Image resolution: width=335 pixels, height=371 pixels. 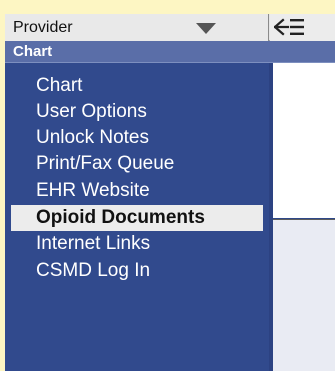 I want to click on menu-item-opioid-documents: Opioid Documents, so click(x=137, y=218).